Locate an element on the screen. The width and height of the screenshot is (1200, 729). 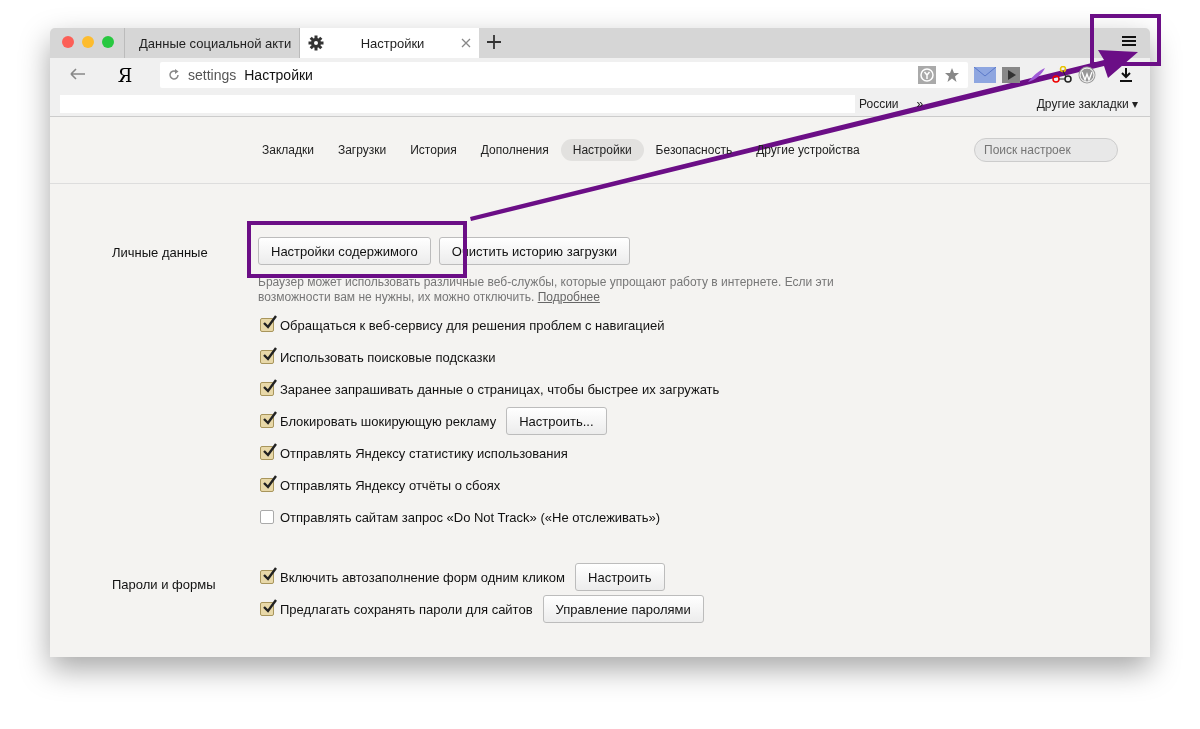
option-label: Отправлять сайтам запрос «Do Not Track» («Не отслеживать») is located at coordinates (470, 517).